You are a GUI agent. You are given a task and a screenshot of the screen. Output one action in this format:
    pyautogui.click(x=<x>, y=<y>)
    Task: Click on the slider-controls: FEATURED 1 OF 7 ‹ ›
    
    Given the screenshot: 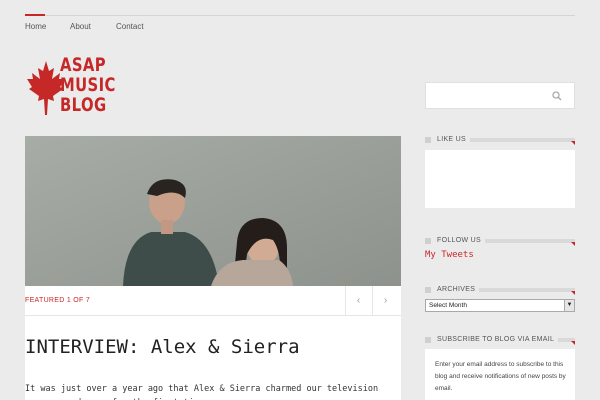 What is the action you would take?
    pyautogui.click(x=213, y=301)
    